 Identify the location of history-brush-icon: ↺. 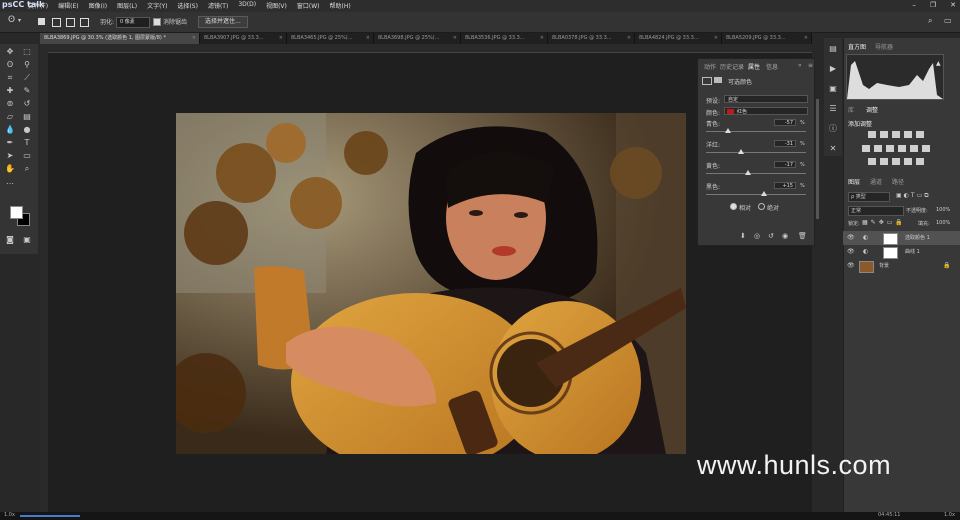
(27, 104).